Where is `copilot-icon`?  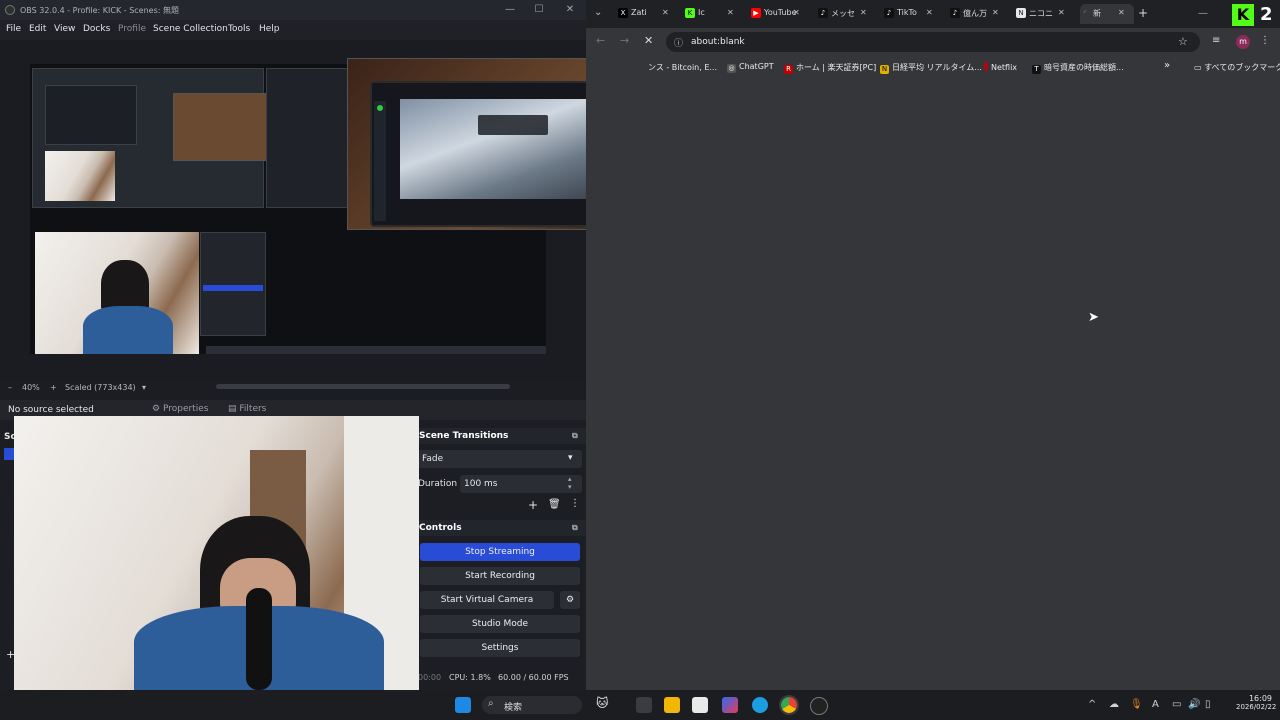
copilot-icon is located at coordinates (730, 705).